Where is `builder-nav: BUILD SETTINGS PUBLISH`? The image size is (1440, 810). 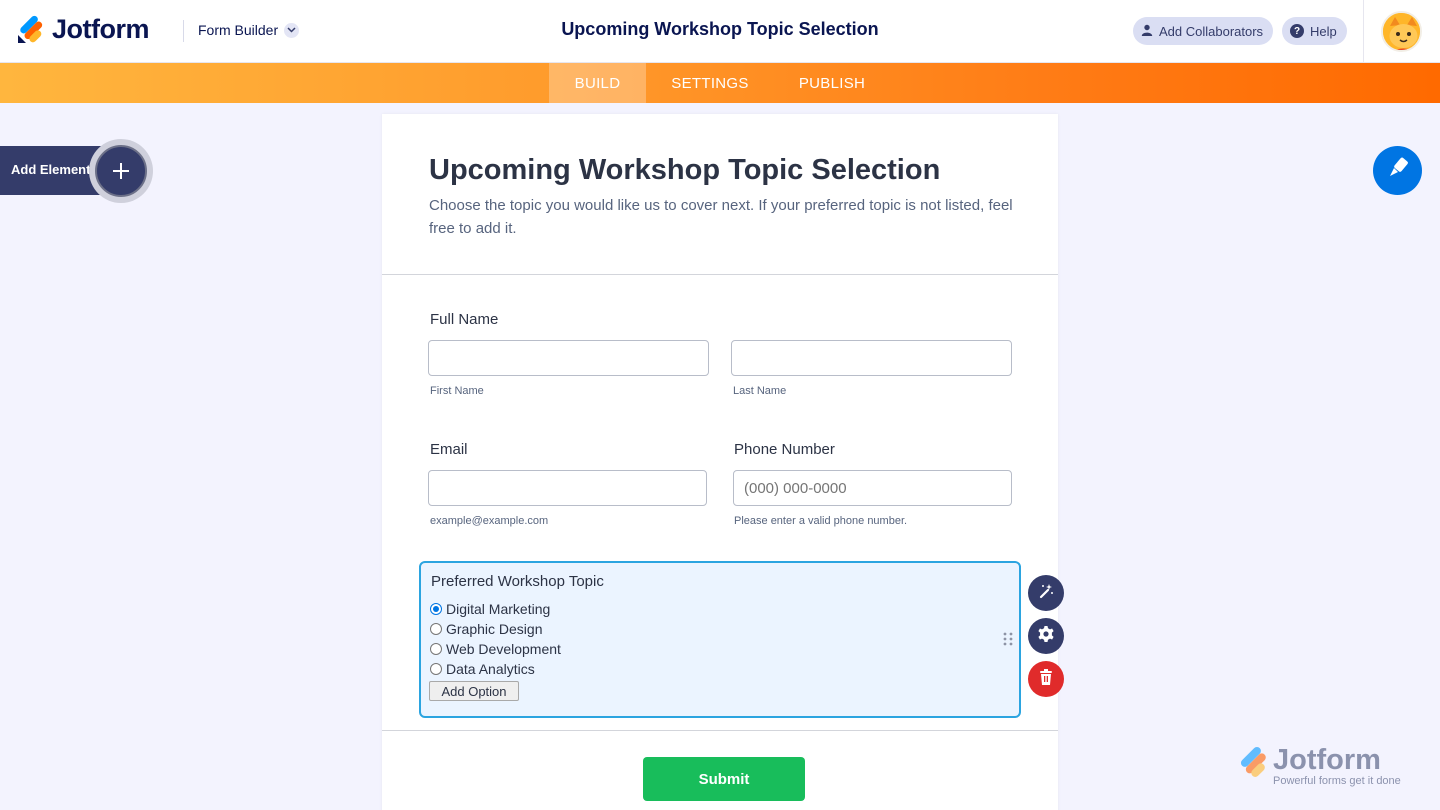 builder-nav: BUILD SETTINGS PUBLISH is located at coordinates (720, 83).